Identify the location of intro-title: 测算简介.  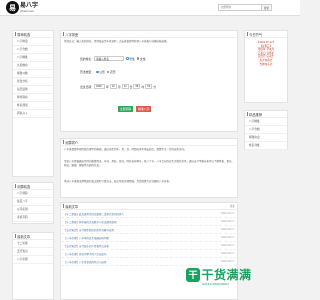
(149, 142).